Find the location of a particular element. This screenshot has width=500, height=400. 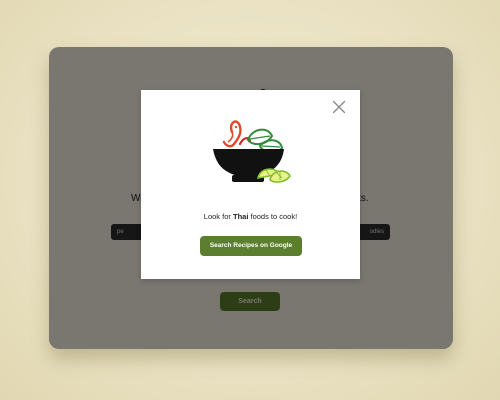

prompt-prefix: Look for is located at coordinates (218, 216).